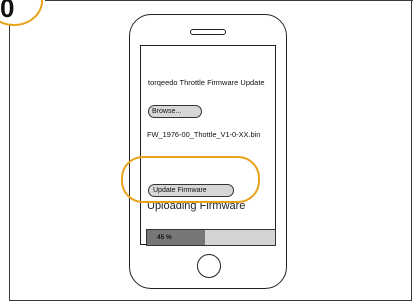 The height and width of the screenshot is (302, 413). Describe the element at coordinates (206, 82) in the screenshot. I see `screen-title: torqeedo Throttle Firmware Update` at that location.